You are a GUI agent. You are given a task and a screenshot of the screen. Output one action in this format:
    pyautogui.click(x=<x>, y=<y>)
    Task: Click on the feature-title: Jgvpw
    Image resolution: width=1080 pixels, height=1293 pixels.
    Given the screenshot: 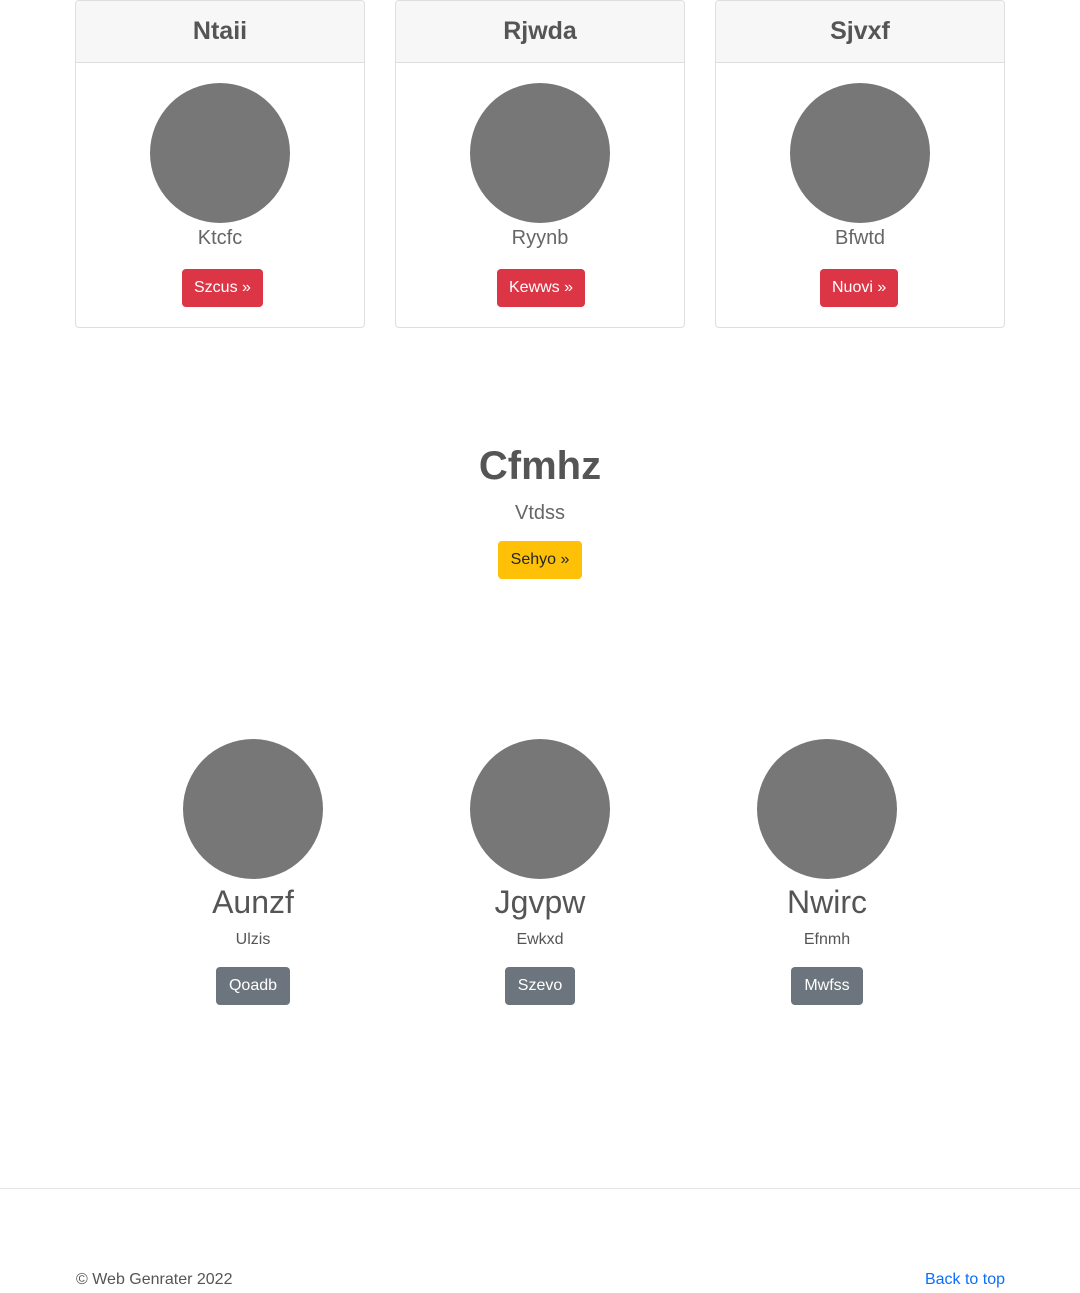 What is the action you would take?
    pyautogui.click(x=540, y=902)
    